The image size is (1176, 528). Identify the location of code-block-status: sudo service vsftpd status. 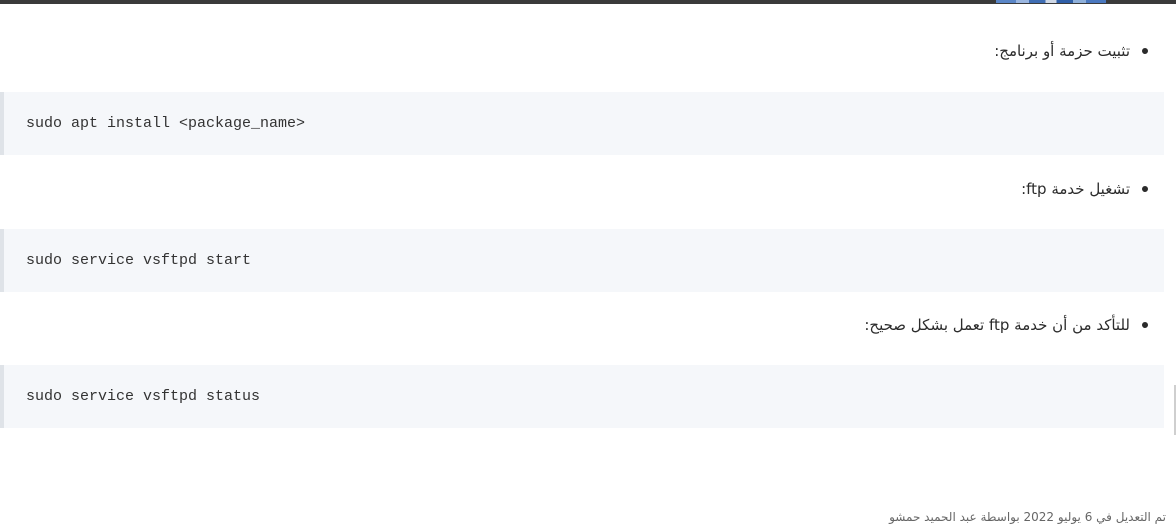
(582, 396).